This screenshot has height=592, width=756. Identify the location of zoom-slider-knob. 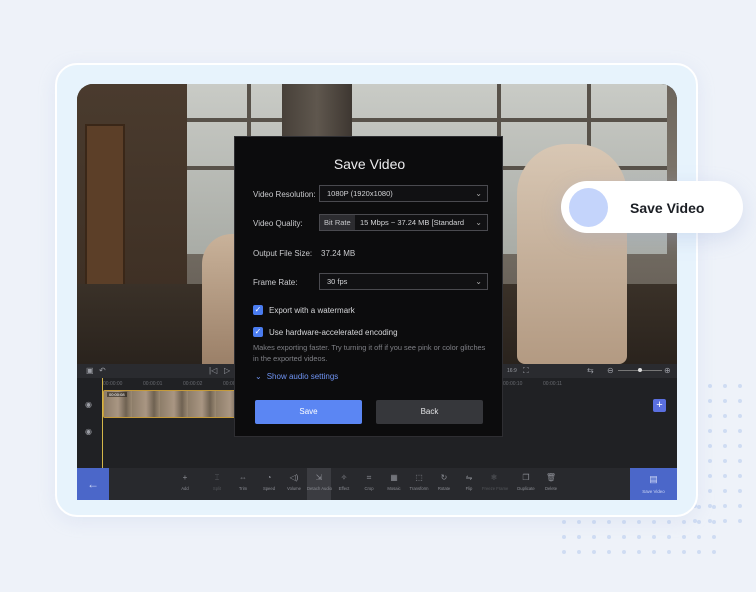
(640, 370).